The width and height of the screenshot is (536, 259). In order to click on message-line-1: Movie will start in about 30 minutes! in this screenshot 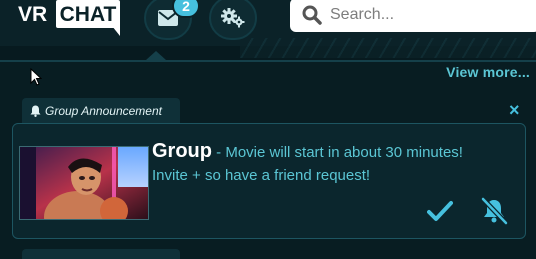, I will do `click(344, 152)`.